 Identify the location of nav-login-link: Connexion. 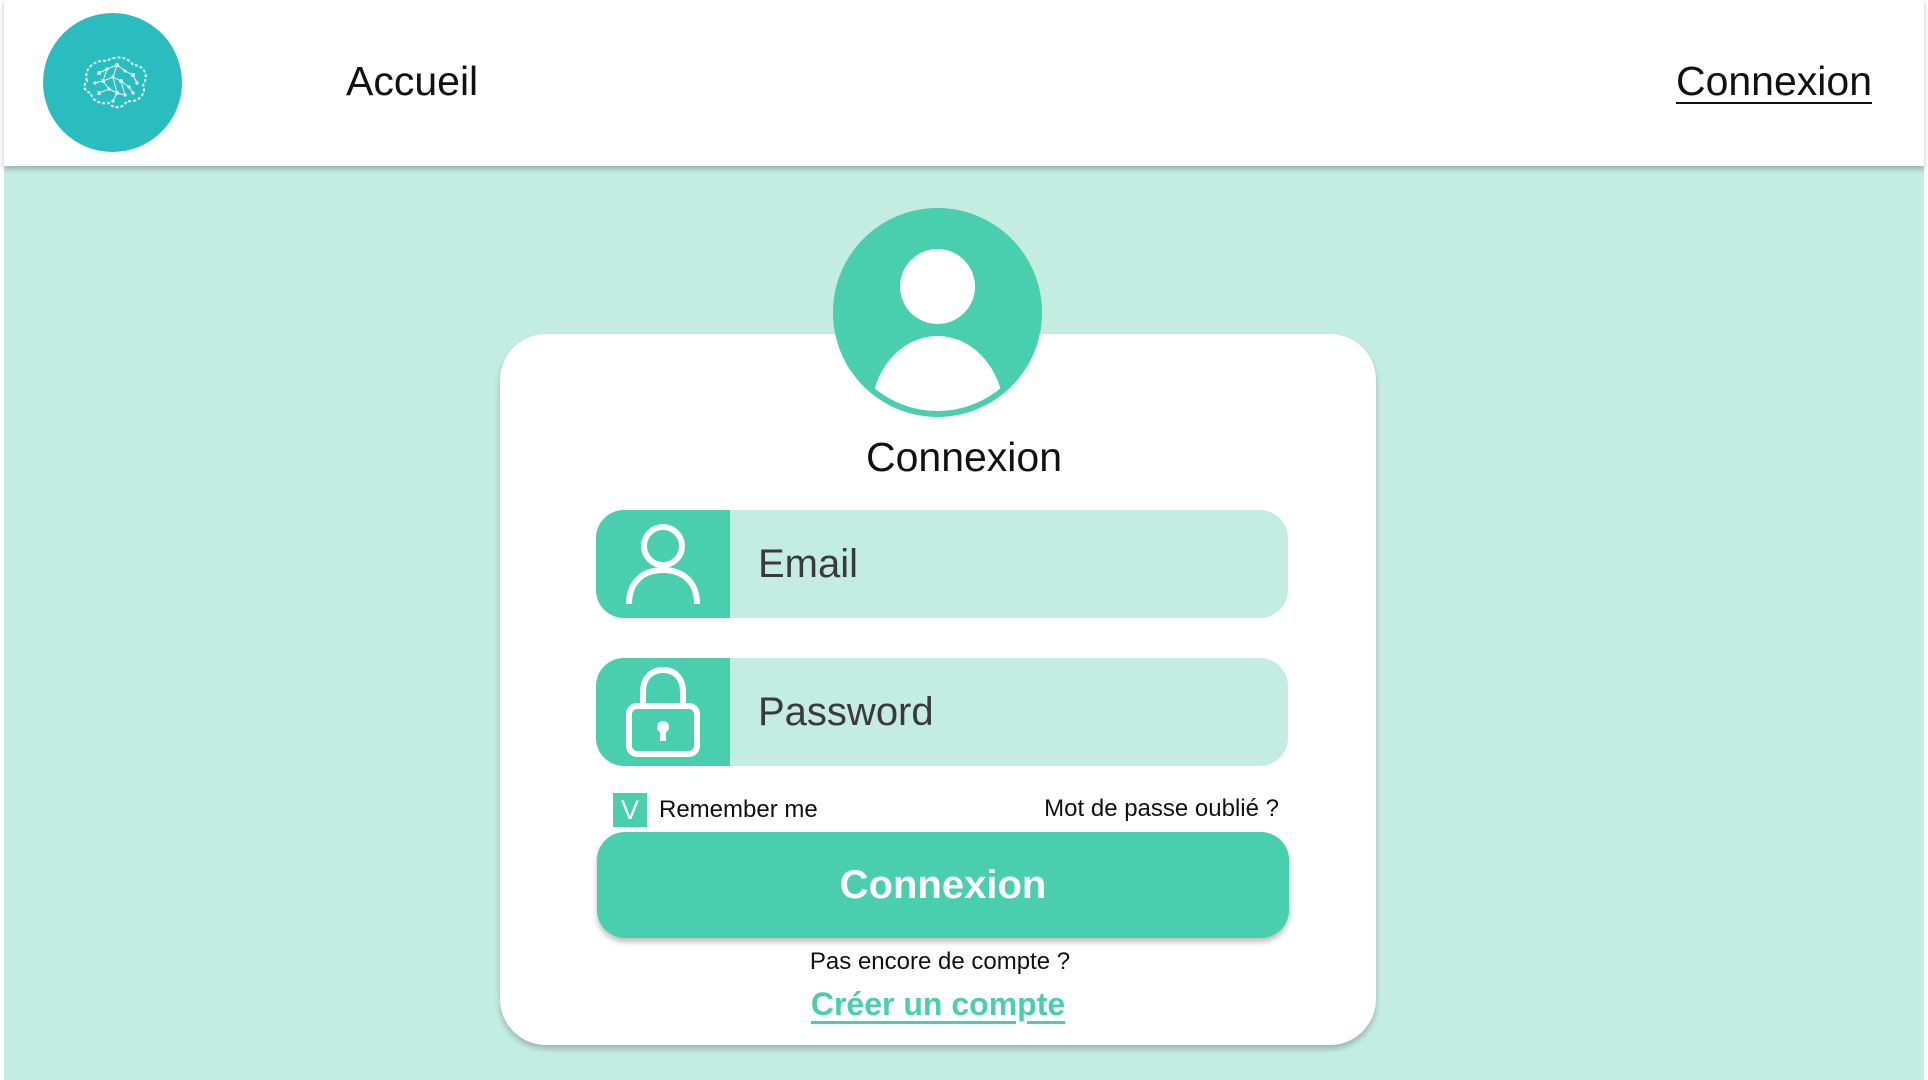
(1774, 81).